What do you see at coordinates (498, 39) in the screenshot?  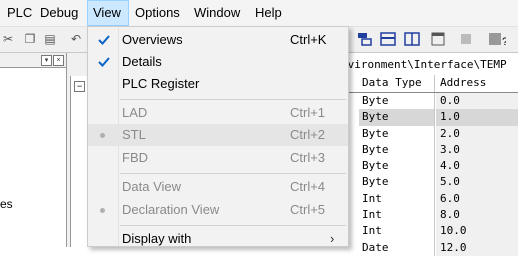 I see `help-icon: ?` at bounding box center [498, 39].